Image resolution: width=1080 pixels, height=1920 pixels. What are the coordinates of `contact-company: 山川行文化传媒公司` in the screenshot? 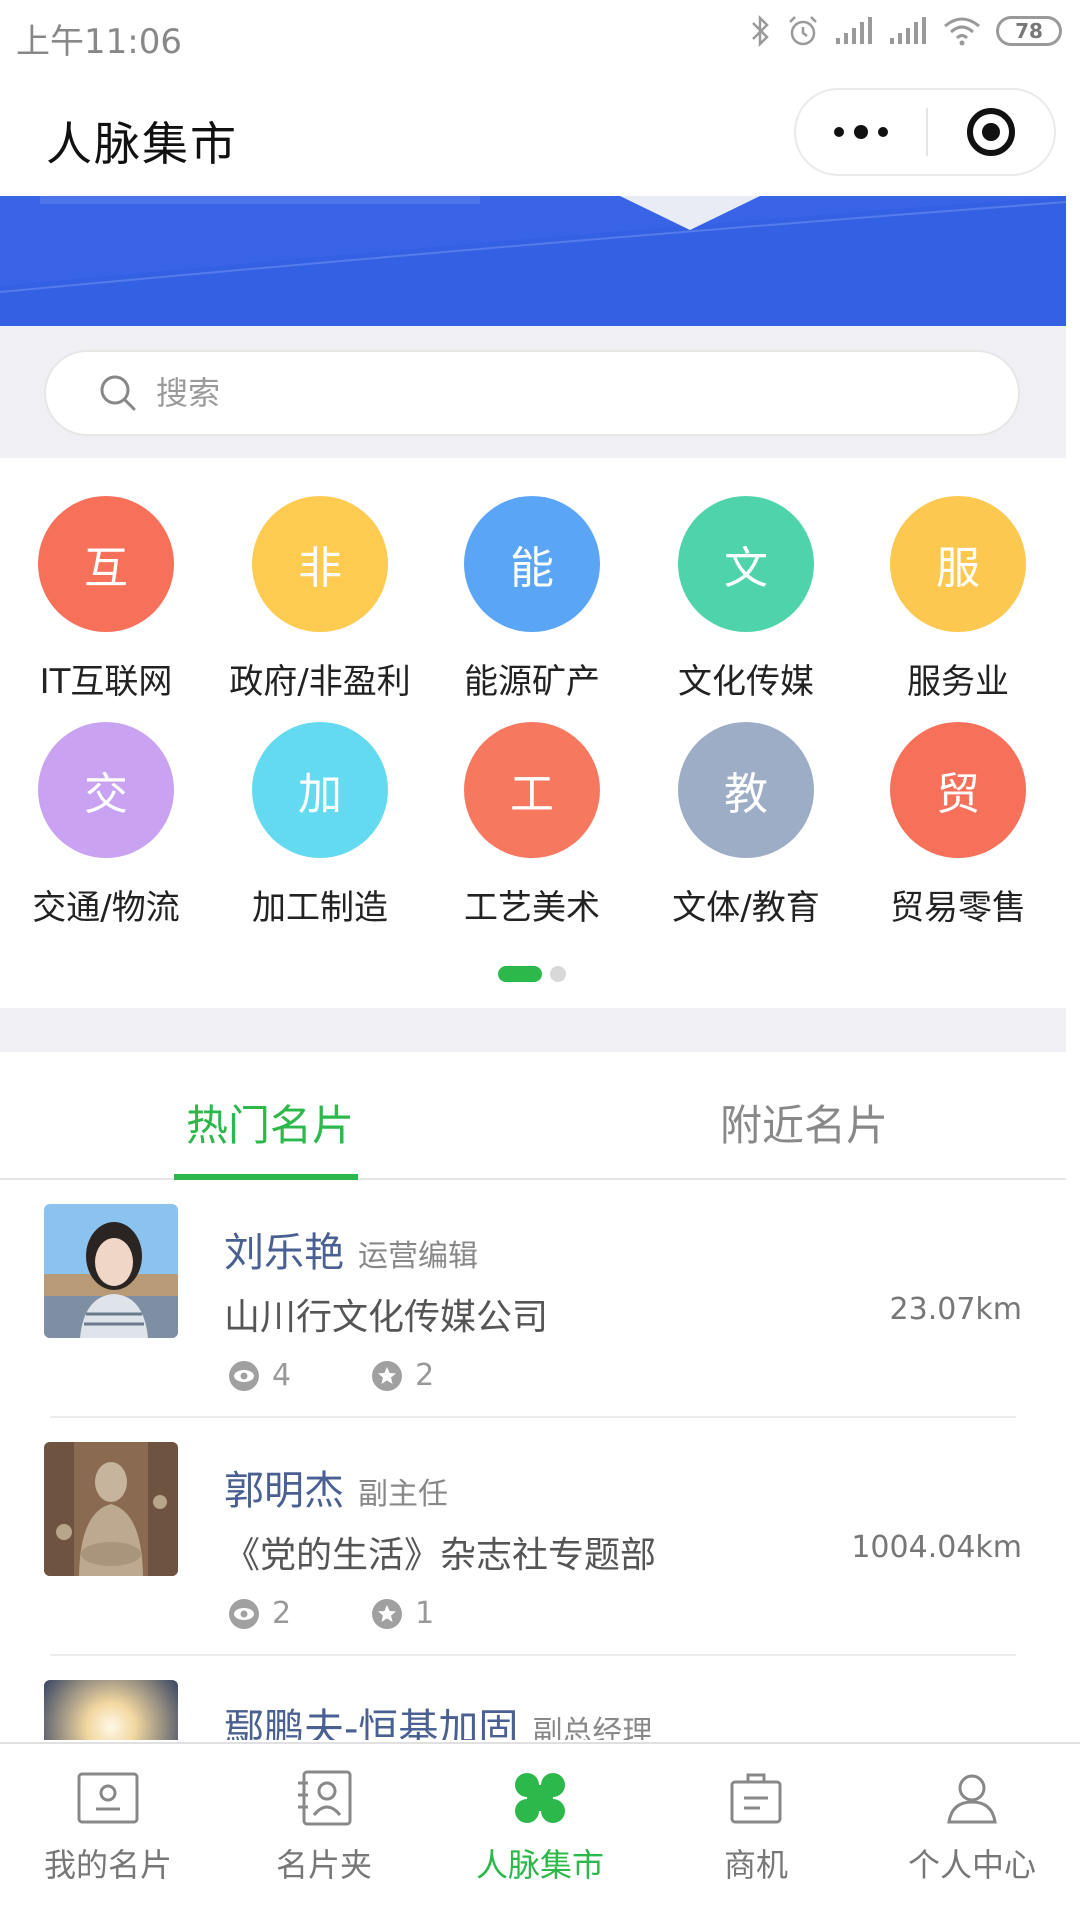 It's located at (386, 1317).